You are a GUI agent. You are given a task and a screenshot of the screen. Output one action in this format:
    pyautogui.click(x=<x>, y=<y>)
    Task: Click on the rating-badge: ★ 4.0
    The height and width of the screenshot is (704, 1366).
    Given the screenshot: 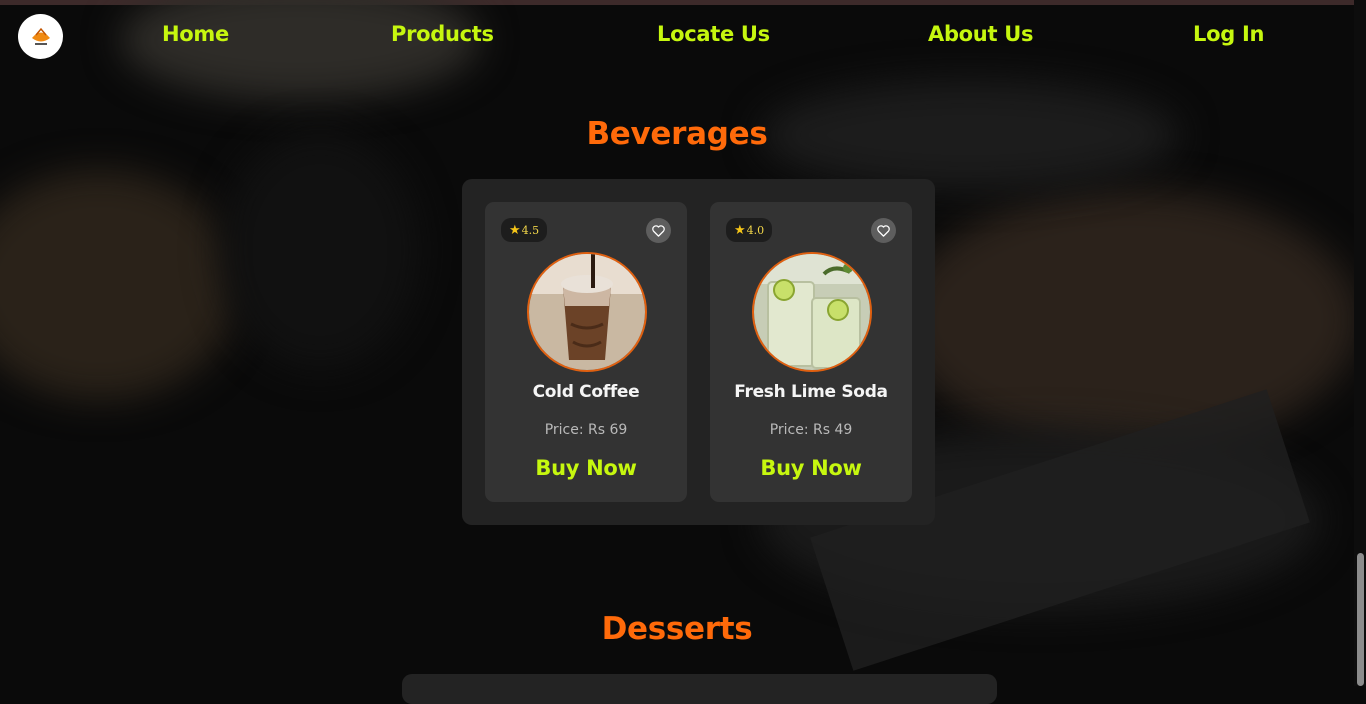 What is the action you would take?
    pyautogui.click(x=749, y=230)
    